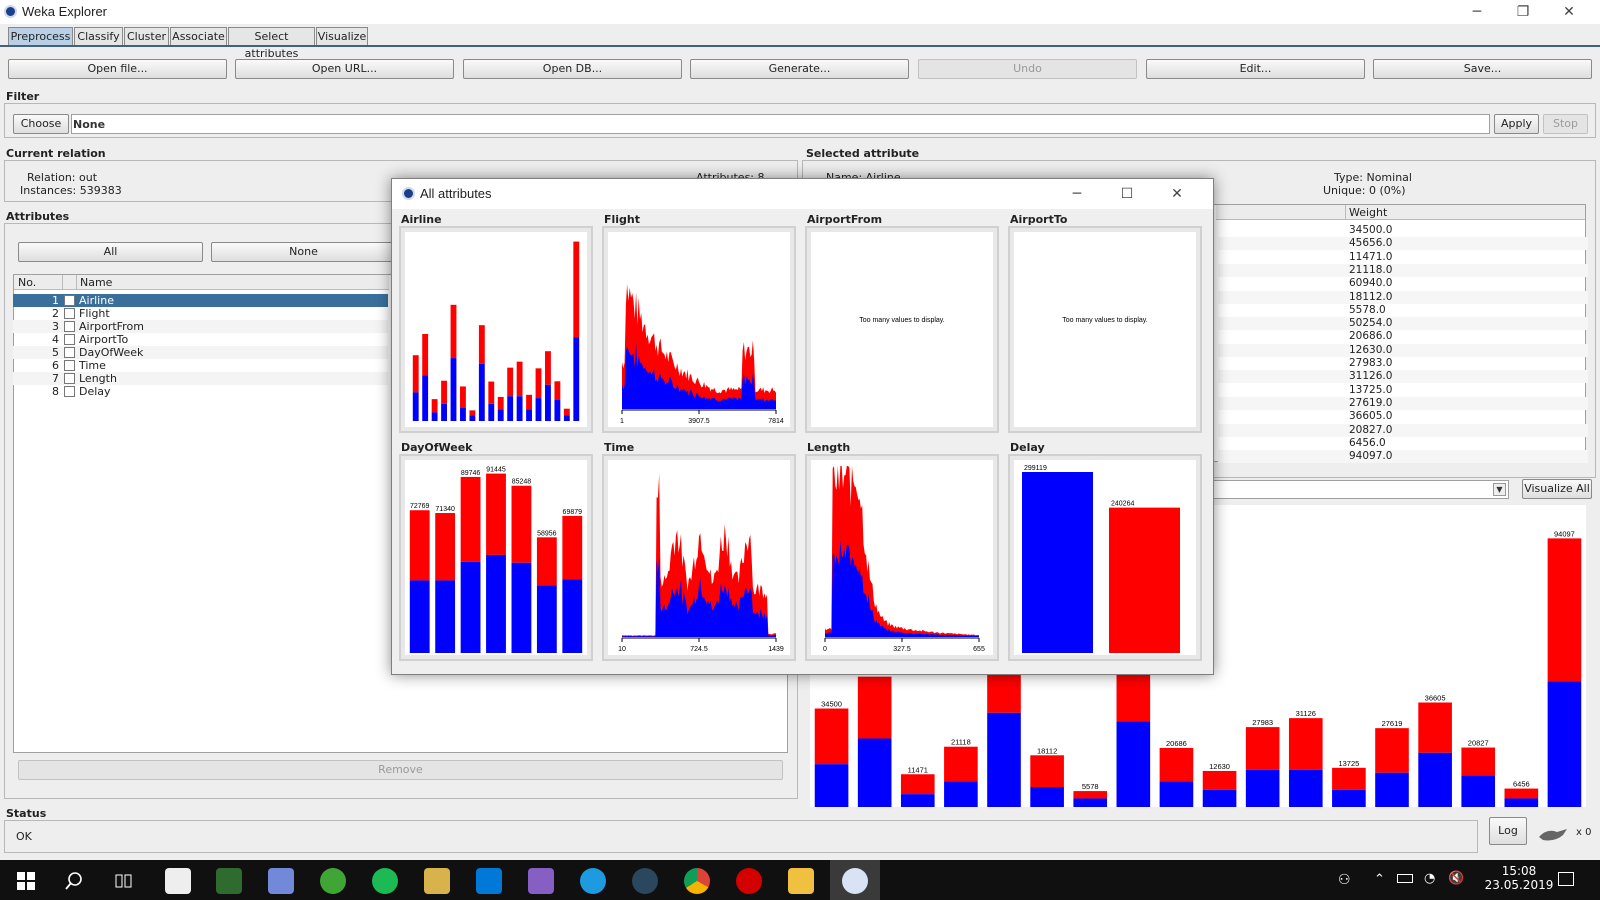 This screenshot has height=900, width=1600. I want to click on opera-icon, so click(749, 881).